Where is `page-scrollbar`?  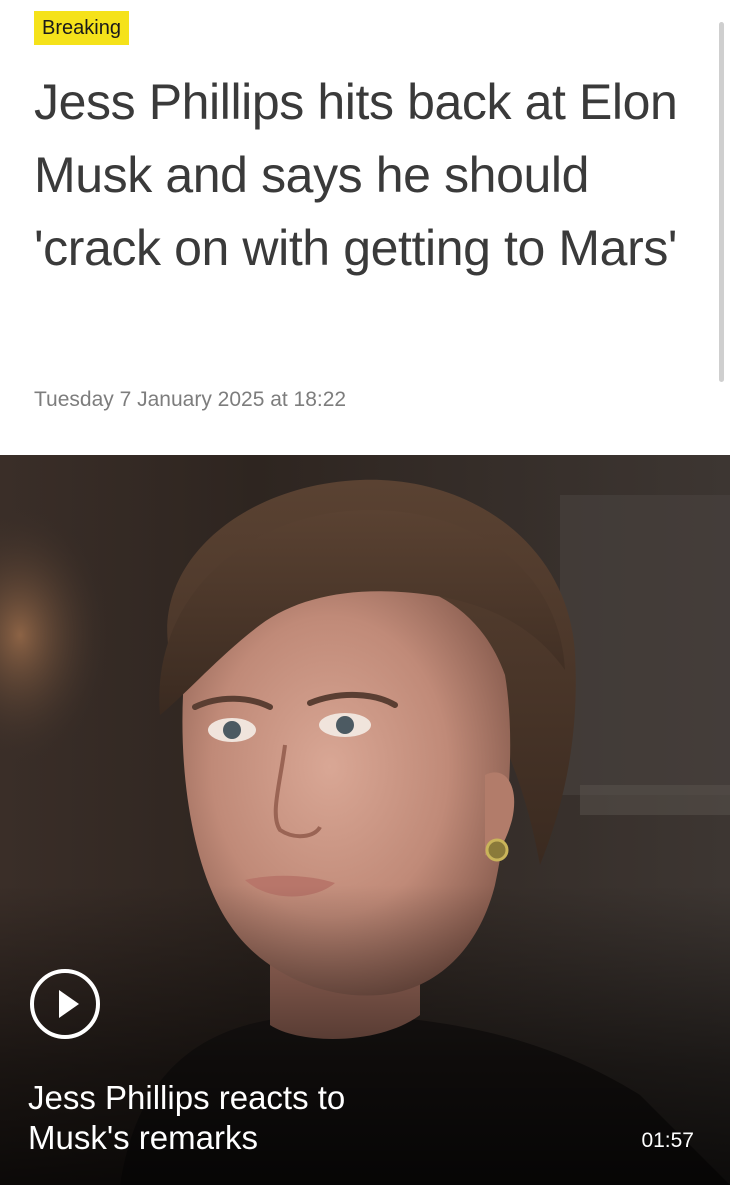 page-scrollbar is located at coordinates (721, 202).